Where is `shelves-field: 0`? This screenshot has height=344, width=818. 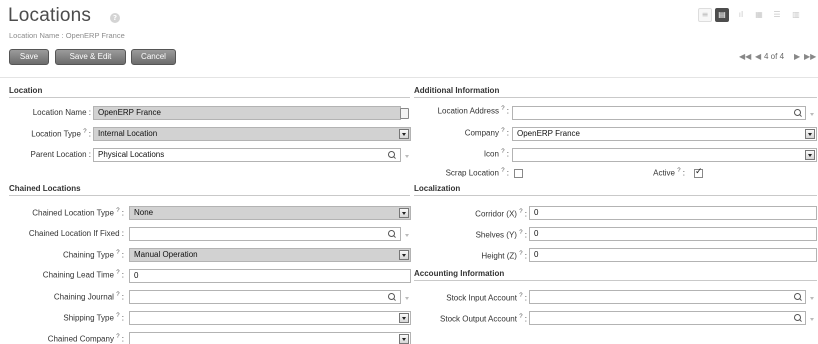 shelves-field: 0 is located at coordinates (673, 234).